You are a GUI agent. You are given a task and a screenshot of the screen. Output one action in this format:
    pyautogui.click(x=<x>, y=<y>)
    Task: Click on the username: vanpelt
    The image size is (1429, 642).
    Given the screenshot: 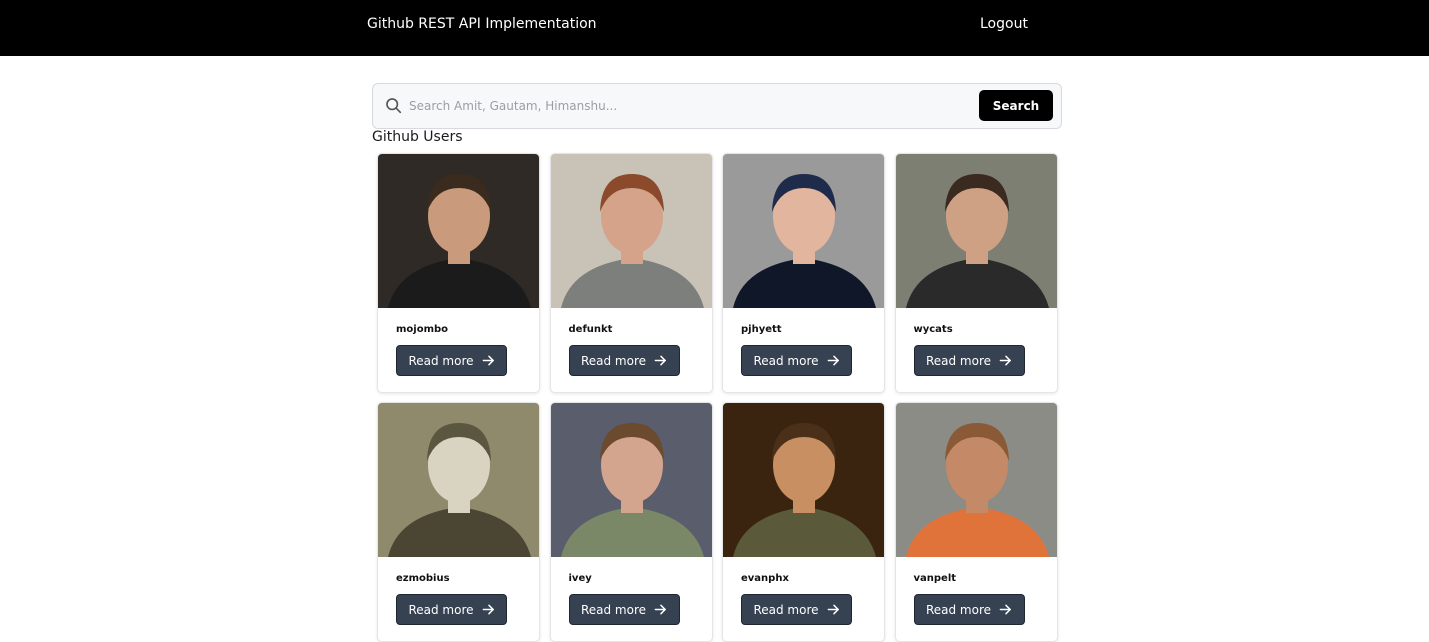 What is the action you would take?
    pyautogui.click(x=935, y=578)
    